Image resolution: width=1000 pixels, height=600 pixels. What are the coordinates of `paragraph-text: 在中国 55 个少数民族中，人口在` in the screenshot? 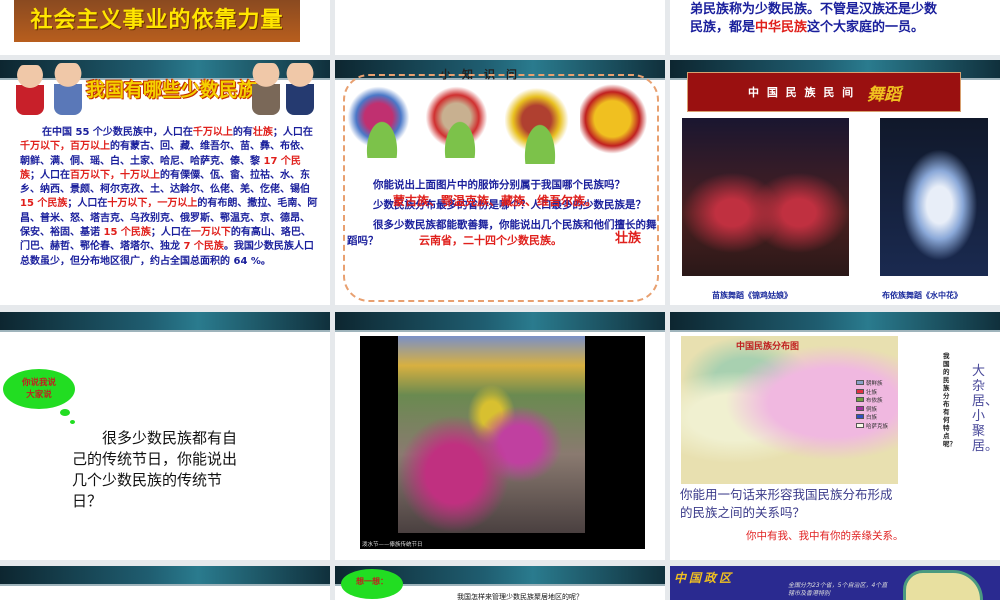 It's located at (117, 132).